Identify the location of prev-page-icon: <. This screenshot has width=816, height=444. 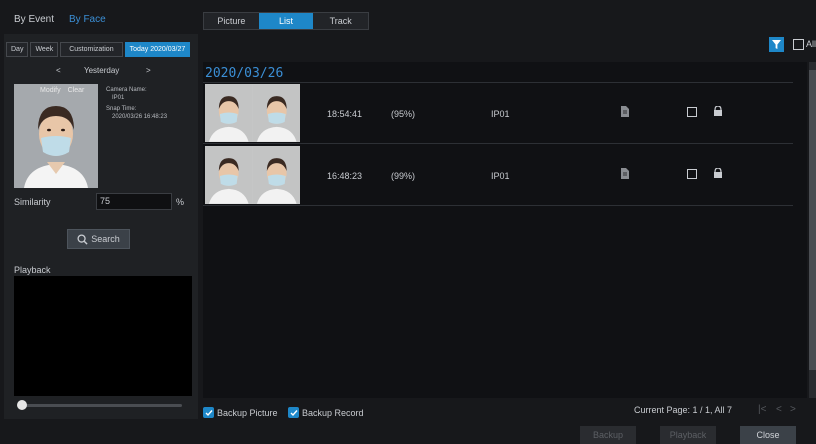
(779, 409).